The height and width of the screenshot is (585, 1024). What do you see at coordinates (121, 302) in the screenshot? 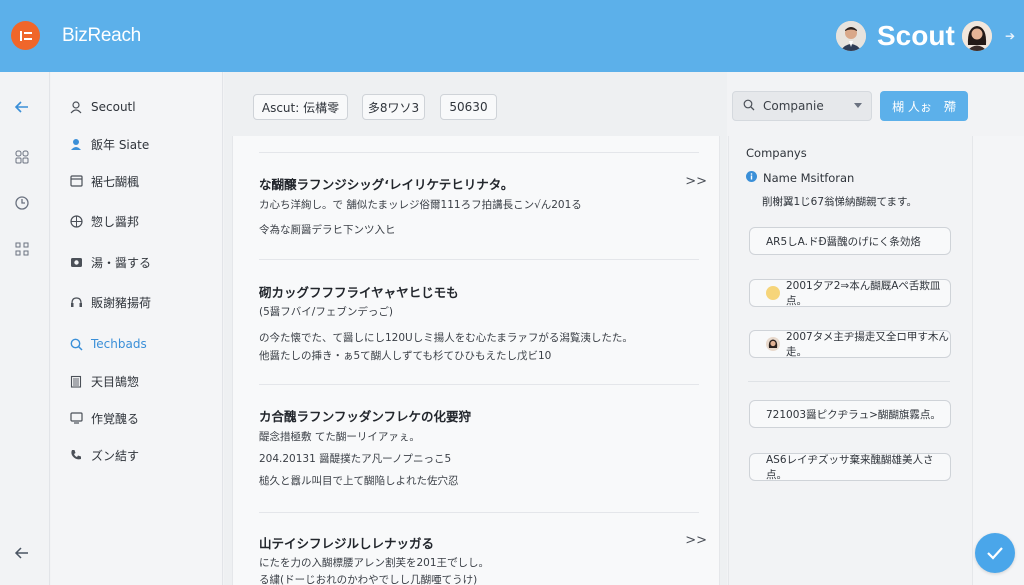
I see `sidebar-item-label: 販謝豬揚荷` at bounding box center [121, 302].